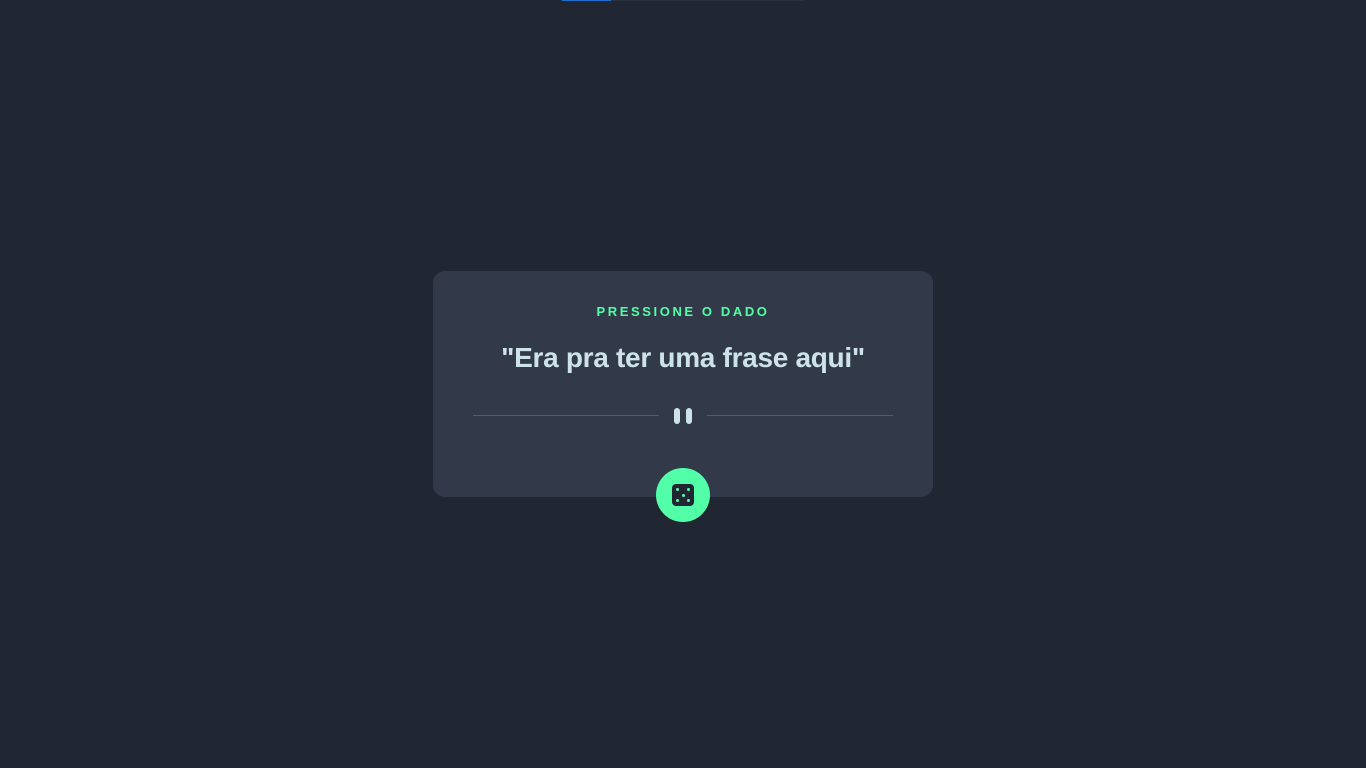 The image size is (1366, 768). I want to click on divider-line-right, so click(800, 415).